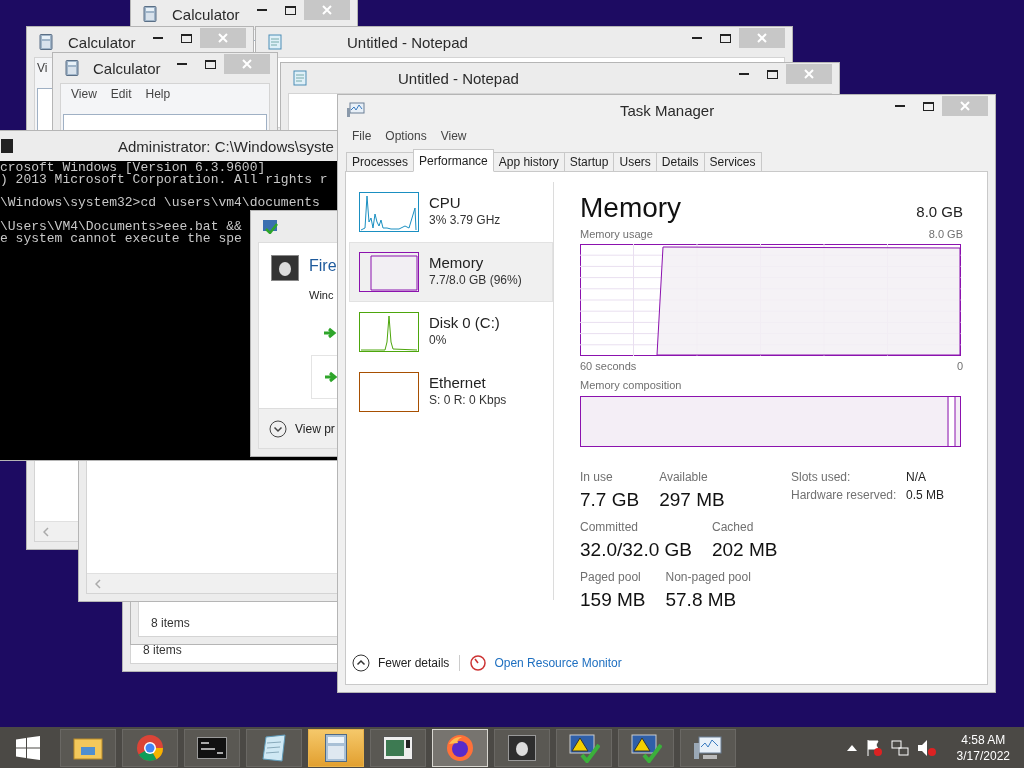 The height and width of the screenshot is (768, 1024). I want to click on stat-label: Committed, so click(609, 527).